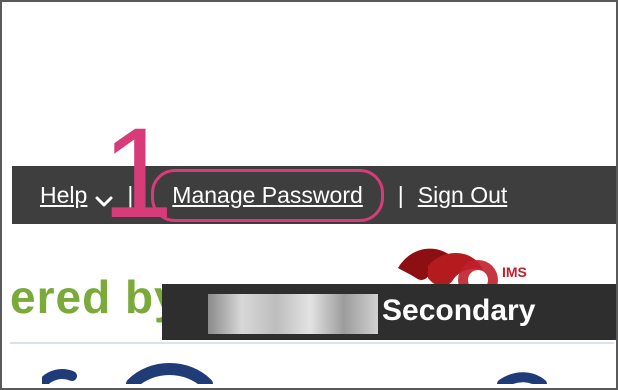 The width and height of the screenshot is (618, 390). Describe the element at coordinates (293, 314) in the screenshot. I see `blurred-text-block` at that location.